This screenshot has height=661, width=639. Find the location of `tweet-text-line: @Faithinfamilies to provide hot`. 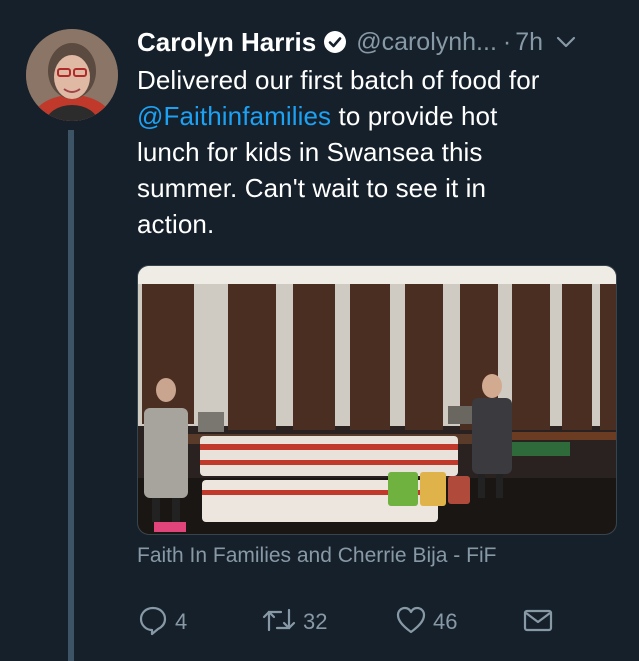

tweet-text-line: @Faithinfamilies to provide hot is located at coordinates (377, 116).